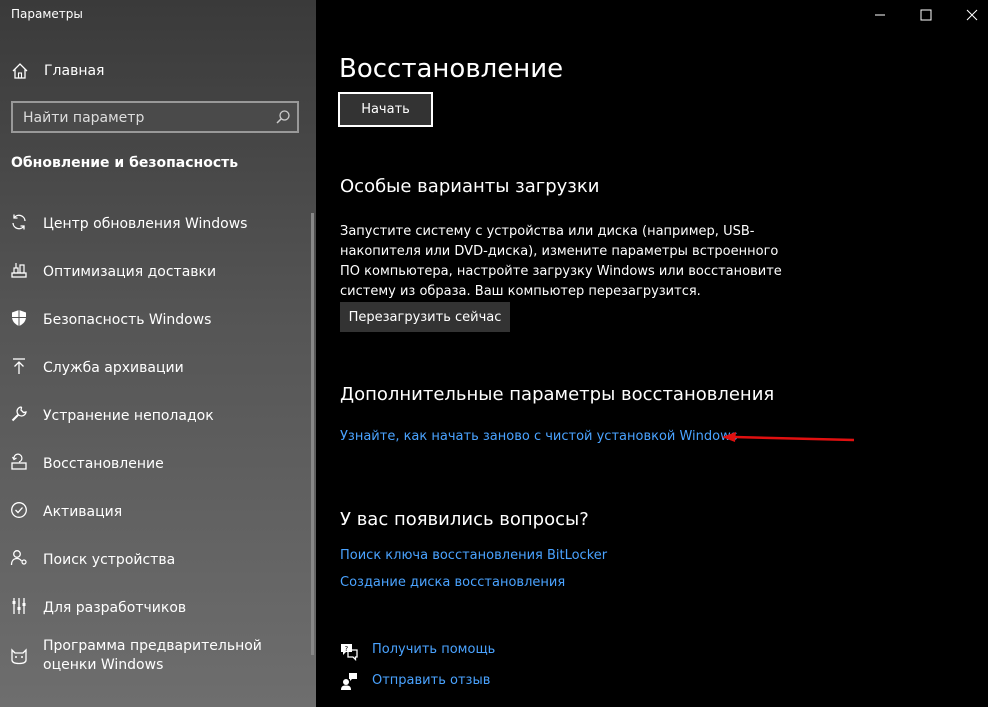 The width and height of the screenshot is (988, 707). Describe the element at coordinates (464, 519) in the screenshot. I see `questions-heading: У вас появились вопросы?` at that location.